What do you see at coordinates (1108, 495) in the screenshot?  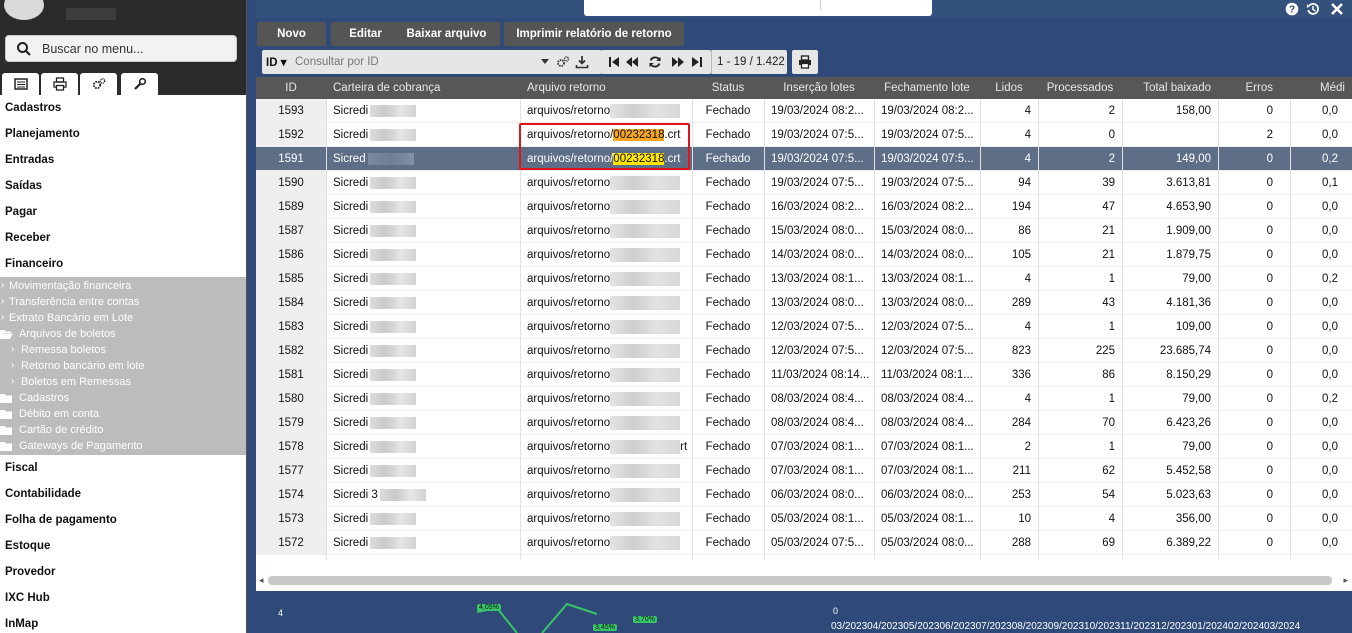 I see `cell-processados: 54` at bounding box center [1108, 495].